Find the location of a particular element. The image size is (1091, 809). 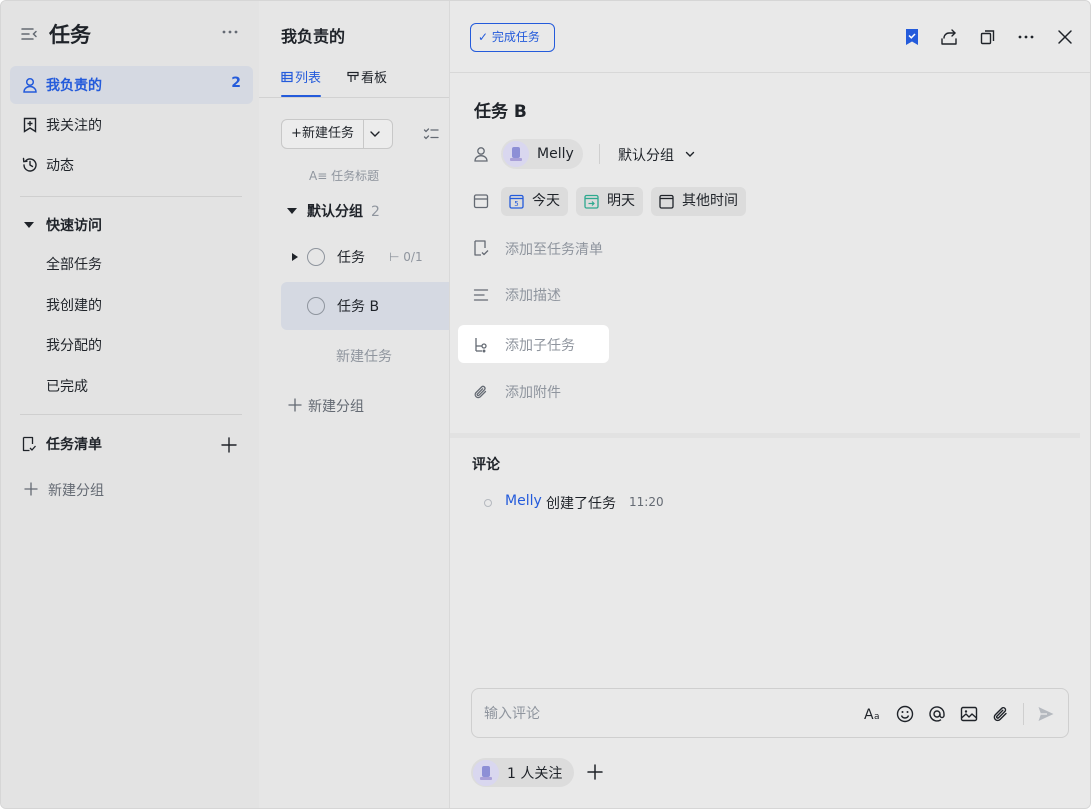

complete-task-button: ✓ 完成任务 is located at coordinates (512, 37).